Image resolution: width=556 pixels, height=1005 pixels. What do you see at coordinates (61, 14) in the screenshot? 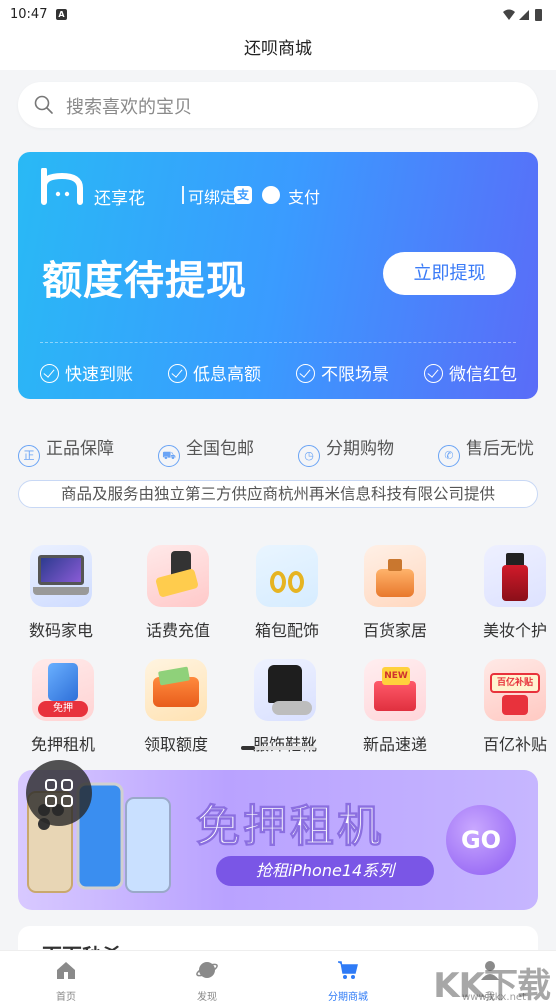
I see `notification-a-icon: A` at bounding box center [61, 14].